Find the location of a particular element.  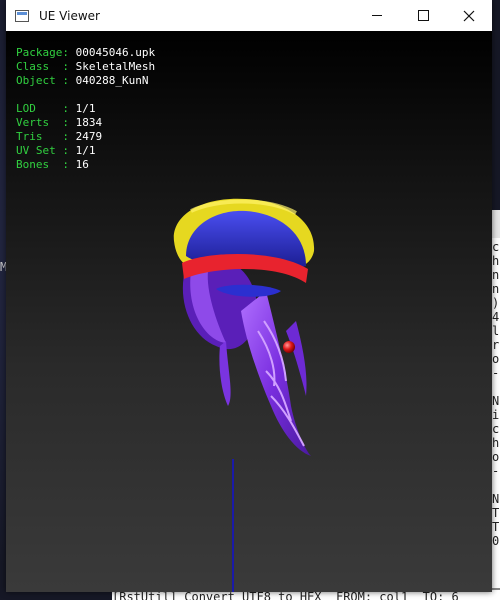

app-window-icon is located at coordinates (22, 15).